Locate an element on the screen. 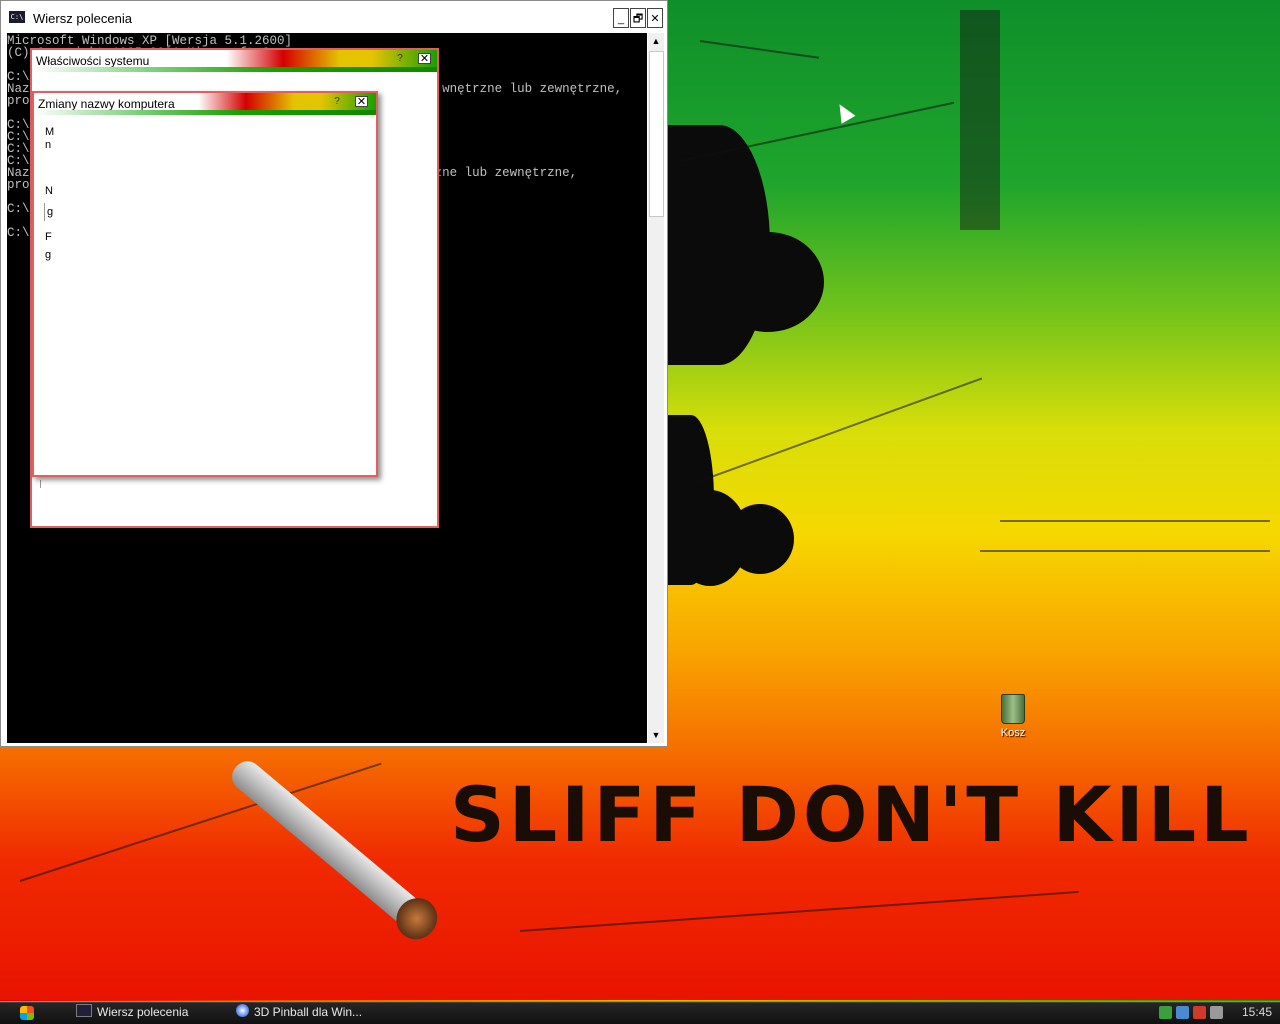 The height and width of the screenshot is (1024, 1280). start-button is located at coordinates (27, 1013).